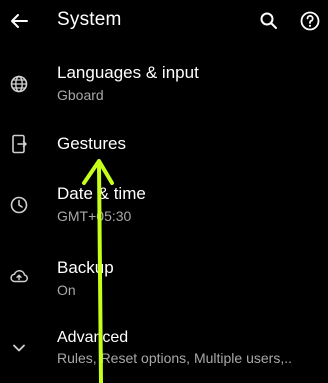 The width and height of the screenshot is (328, 383). I want to click on help-button, so click(310, 21).